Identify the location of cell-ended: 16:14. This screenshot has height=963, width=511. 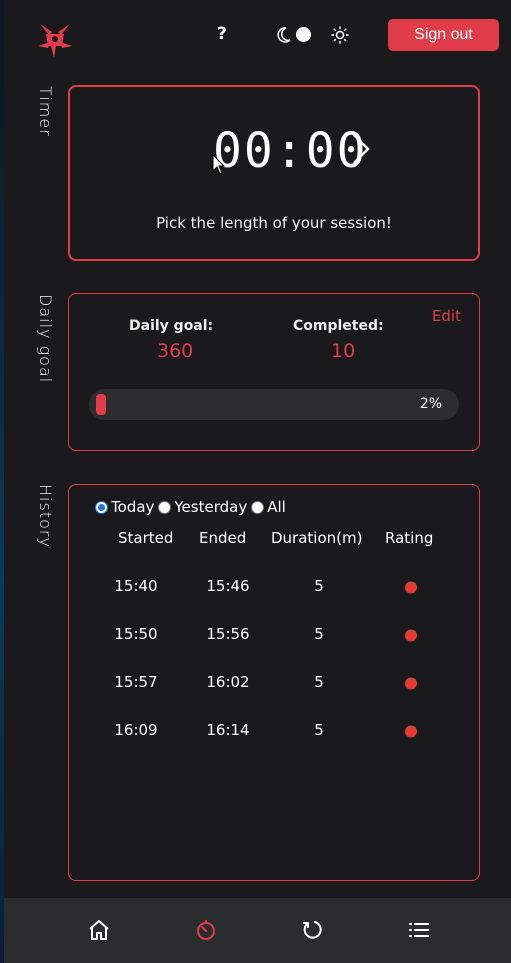
(228, 730).